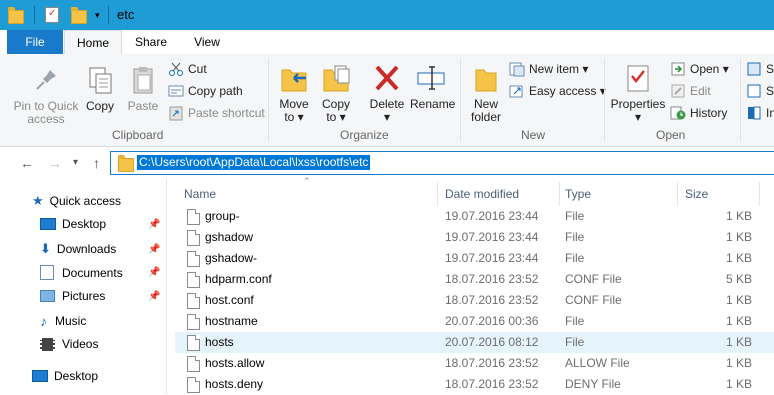  I want to click on file-date: 20.07.2016 08:12, so click(492, 342).